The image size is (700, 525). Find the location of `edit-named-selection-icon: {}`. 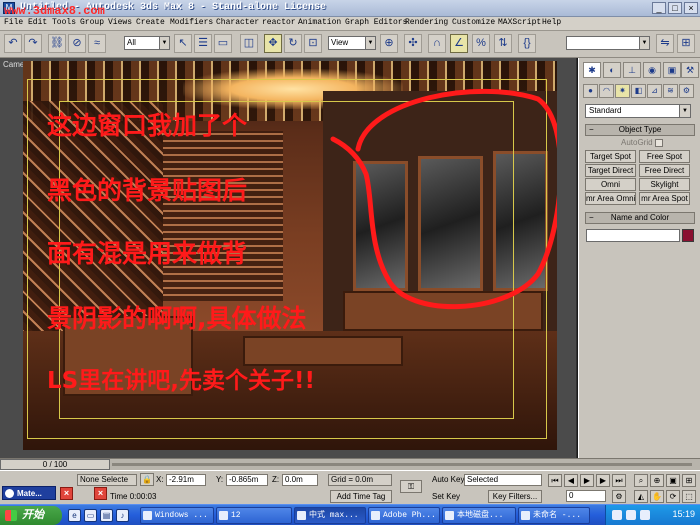

edit-named-selection-icon: {} is located at coordinates (527, 43).